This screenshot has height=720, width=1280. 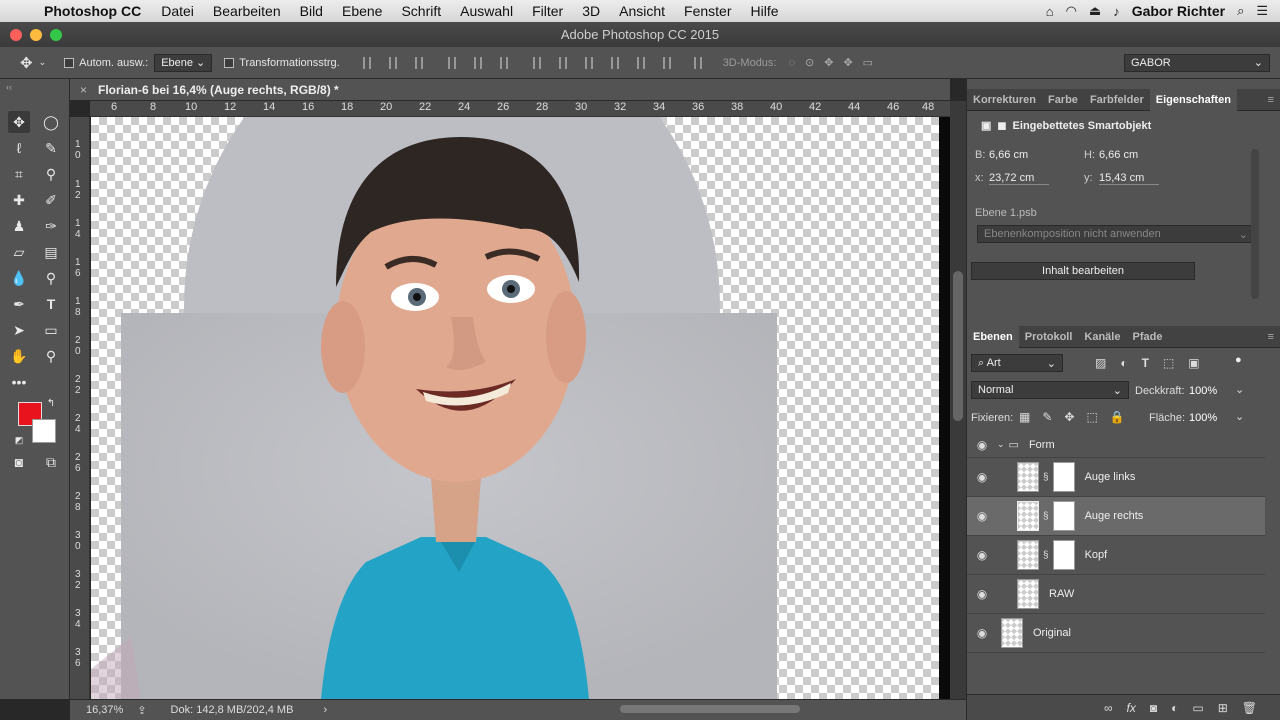 What do you see at coordinates (51, 462) in the screenshot?
I see `screen-mode-icon: ⧉` at bounding box center [51, 462].